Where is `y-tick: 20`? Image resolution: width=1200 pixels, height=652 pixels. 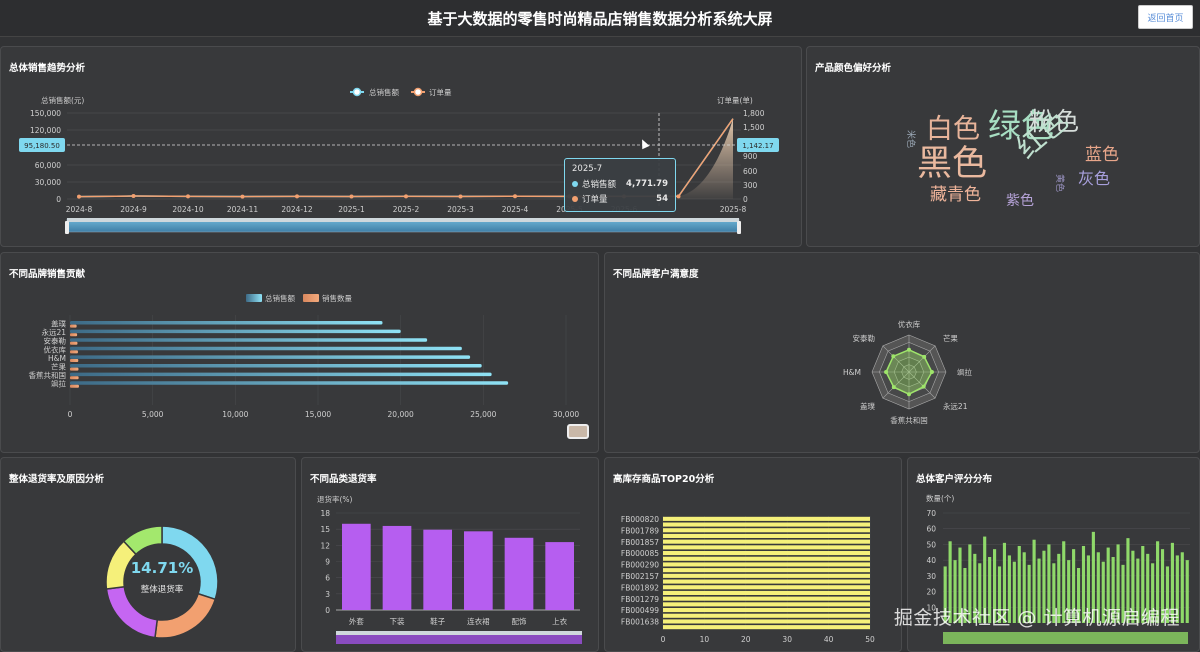 y-tick: 20 is located at coordinates (931, 592).